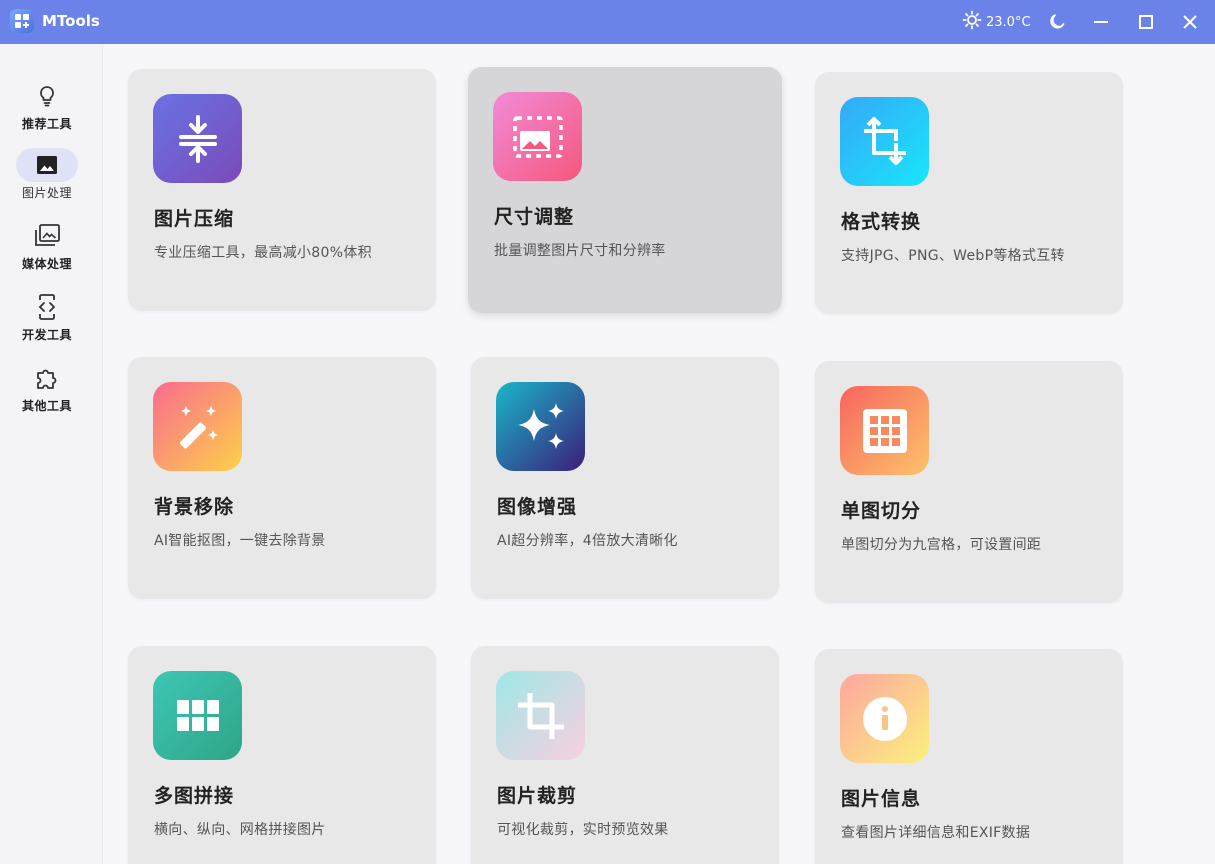 The height and width of the screenshot is (864, 1215). I want to click on sidebar-item-other: 其他工具, so click(47, 391).